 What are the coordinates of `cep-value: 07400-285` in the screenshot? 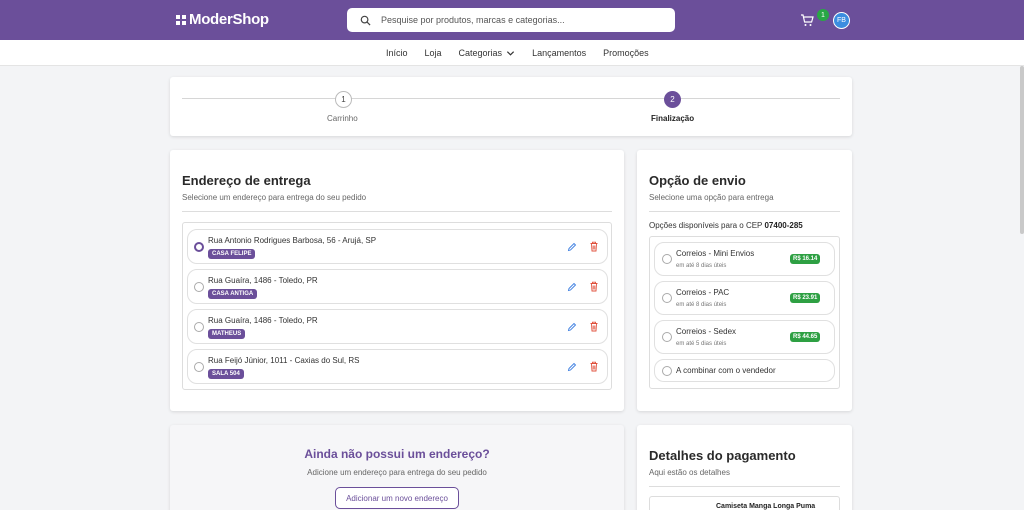 It's located at (783, 225).